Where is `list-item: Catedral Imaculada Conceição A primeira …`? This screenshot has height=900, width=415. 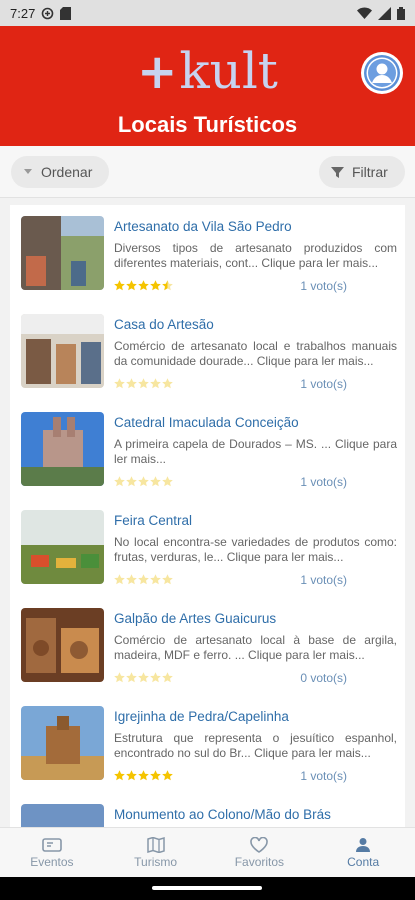 list-item: Catedral Imaculada Conceição A primeira … is located at coordinates (207, 450).